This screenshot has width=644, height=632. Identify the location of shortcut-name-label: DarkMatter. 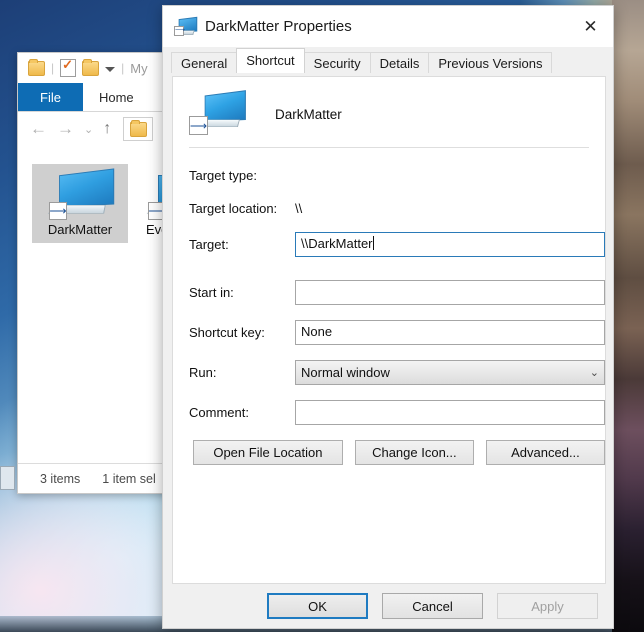
(308, 114).